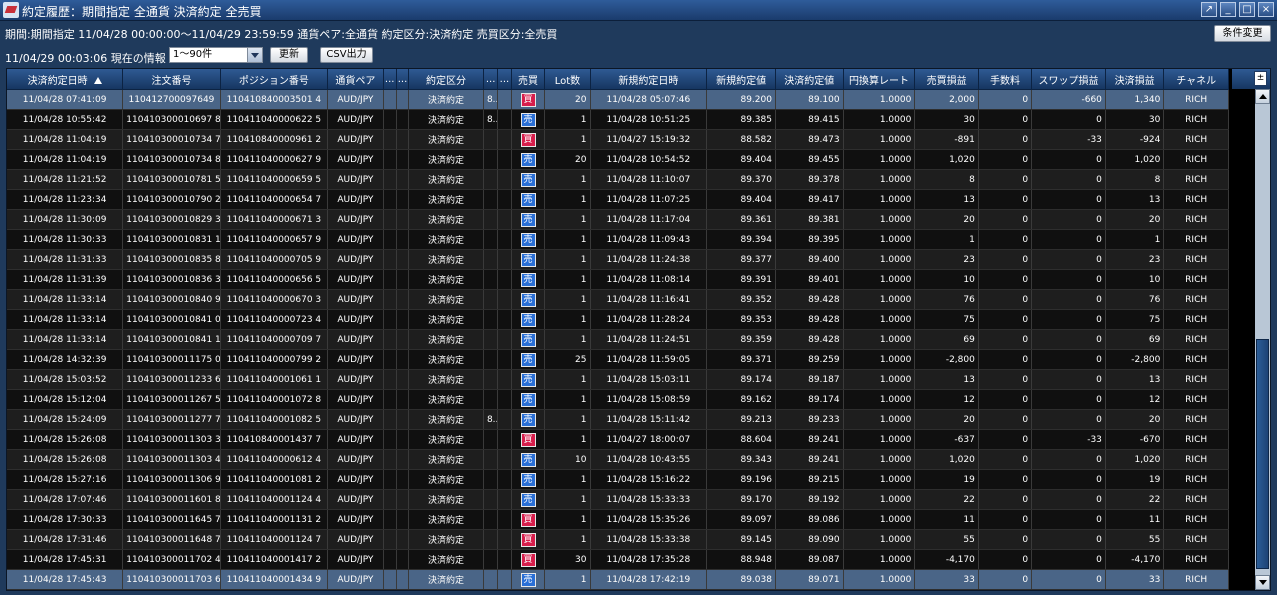 Image resolution: width=1277 pixels, height=595 pixels. Describe the element at coordinates (809, 79) in the screenshot. I see `col-header-close-price: 決済約定値` at that location.